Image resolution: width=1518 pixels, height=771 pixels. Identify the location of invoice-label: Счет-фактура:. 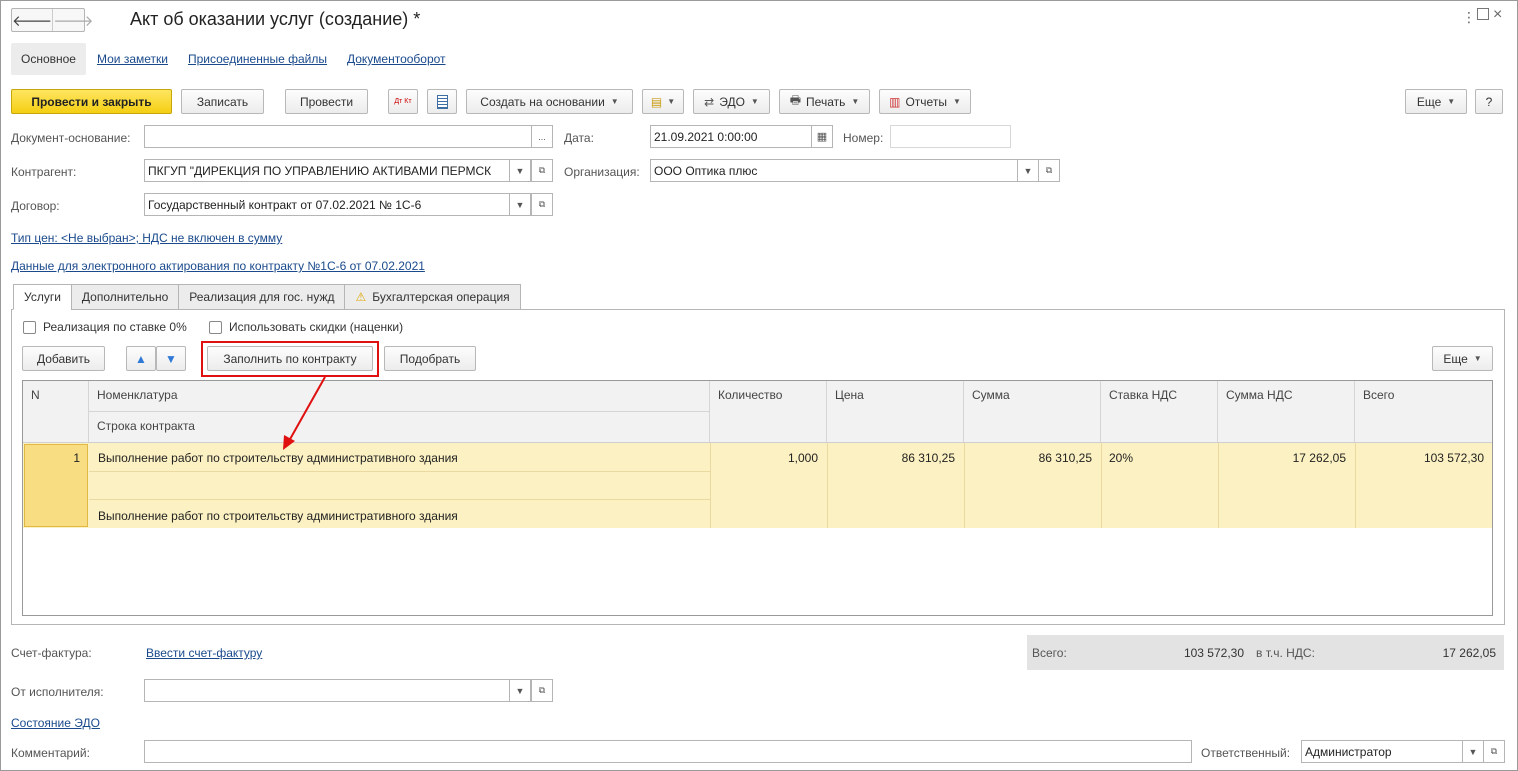
(51, 653).